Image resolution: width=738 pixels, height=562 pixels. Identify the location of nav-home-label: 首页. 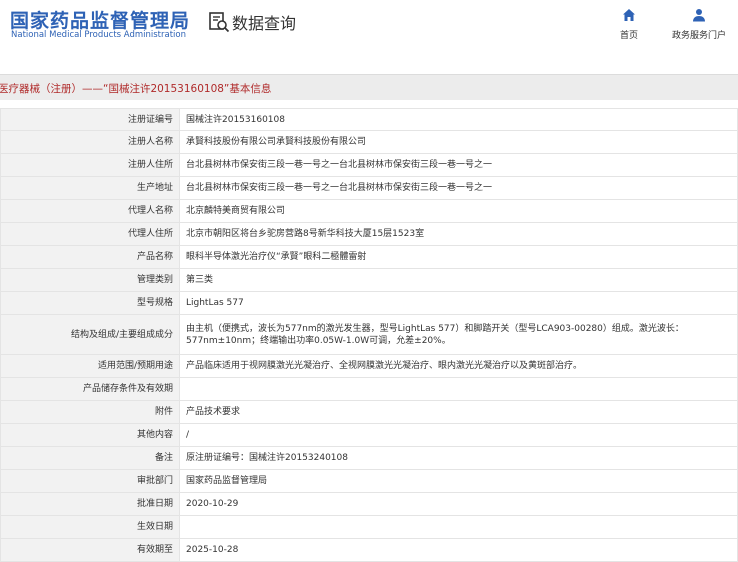
(629, 36).